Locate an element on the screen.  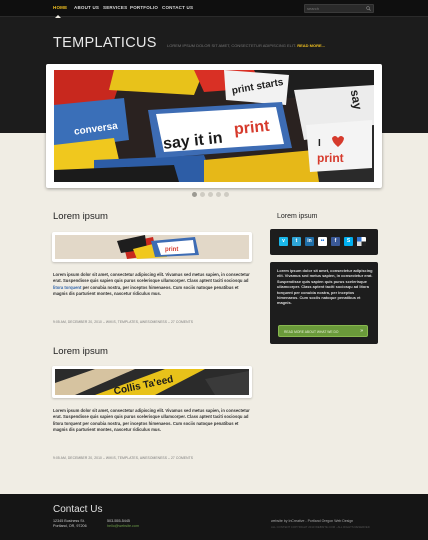
thumbnail-word-print: print is located at coordinates (171, 250).